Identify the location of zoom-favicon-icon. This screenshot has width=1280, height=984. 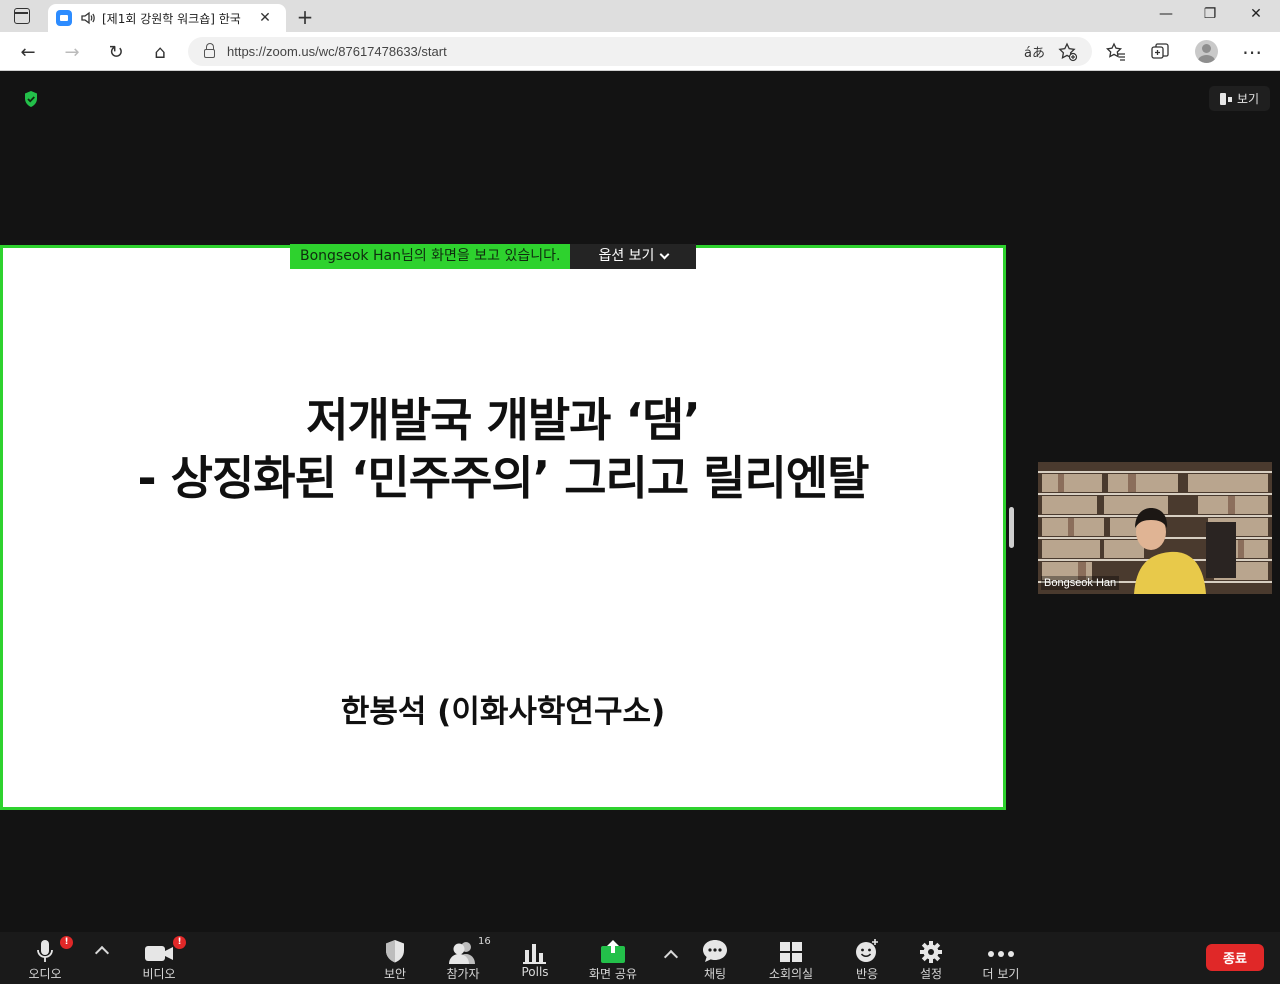
(64, 18).